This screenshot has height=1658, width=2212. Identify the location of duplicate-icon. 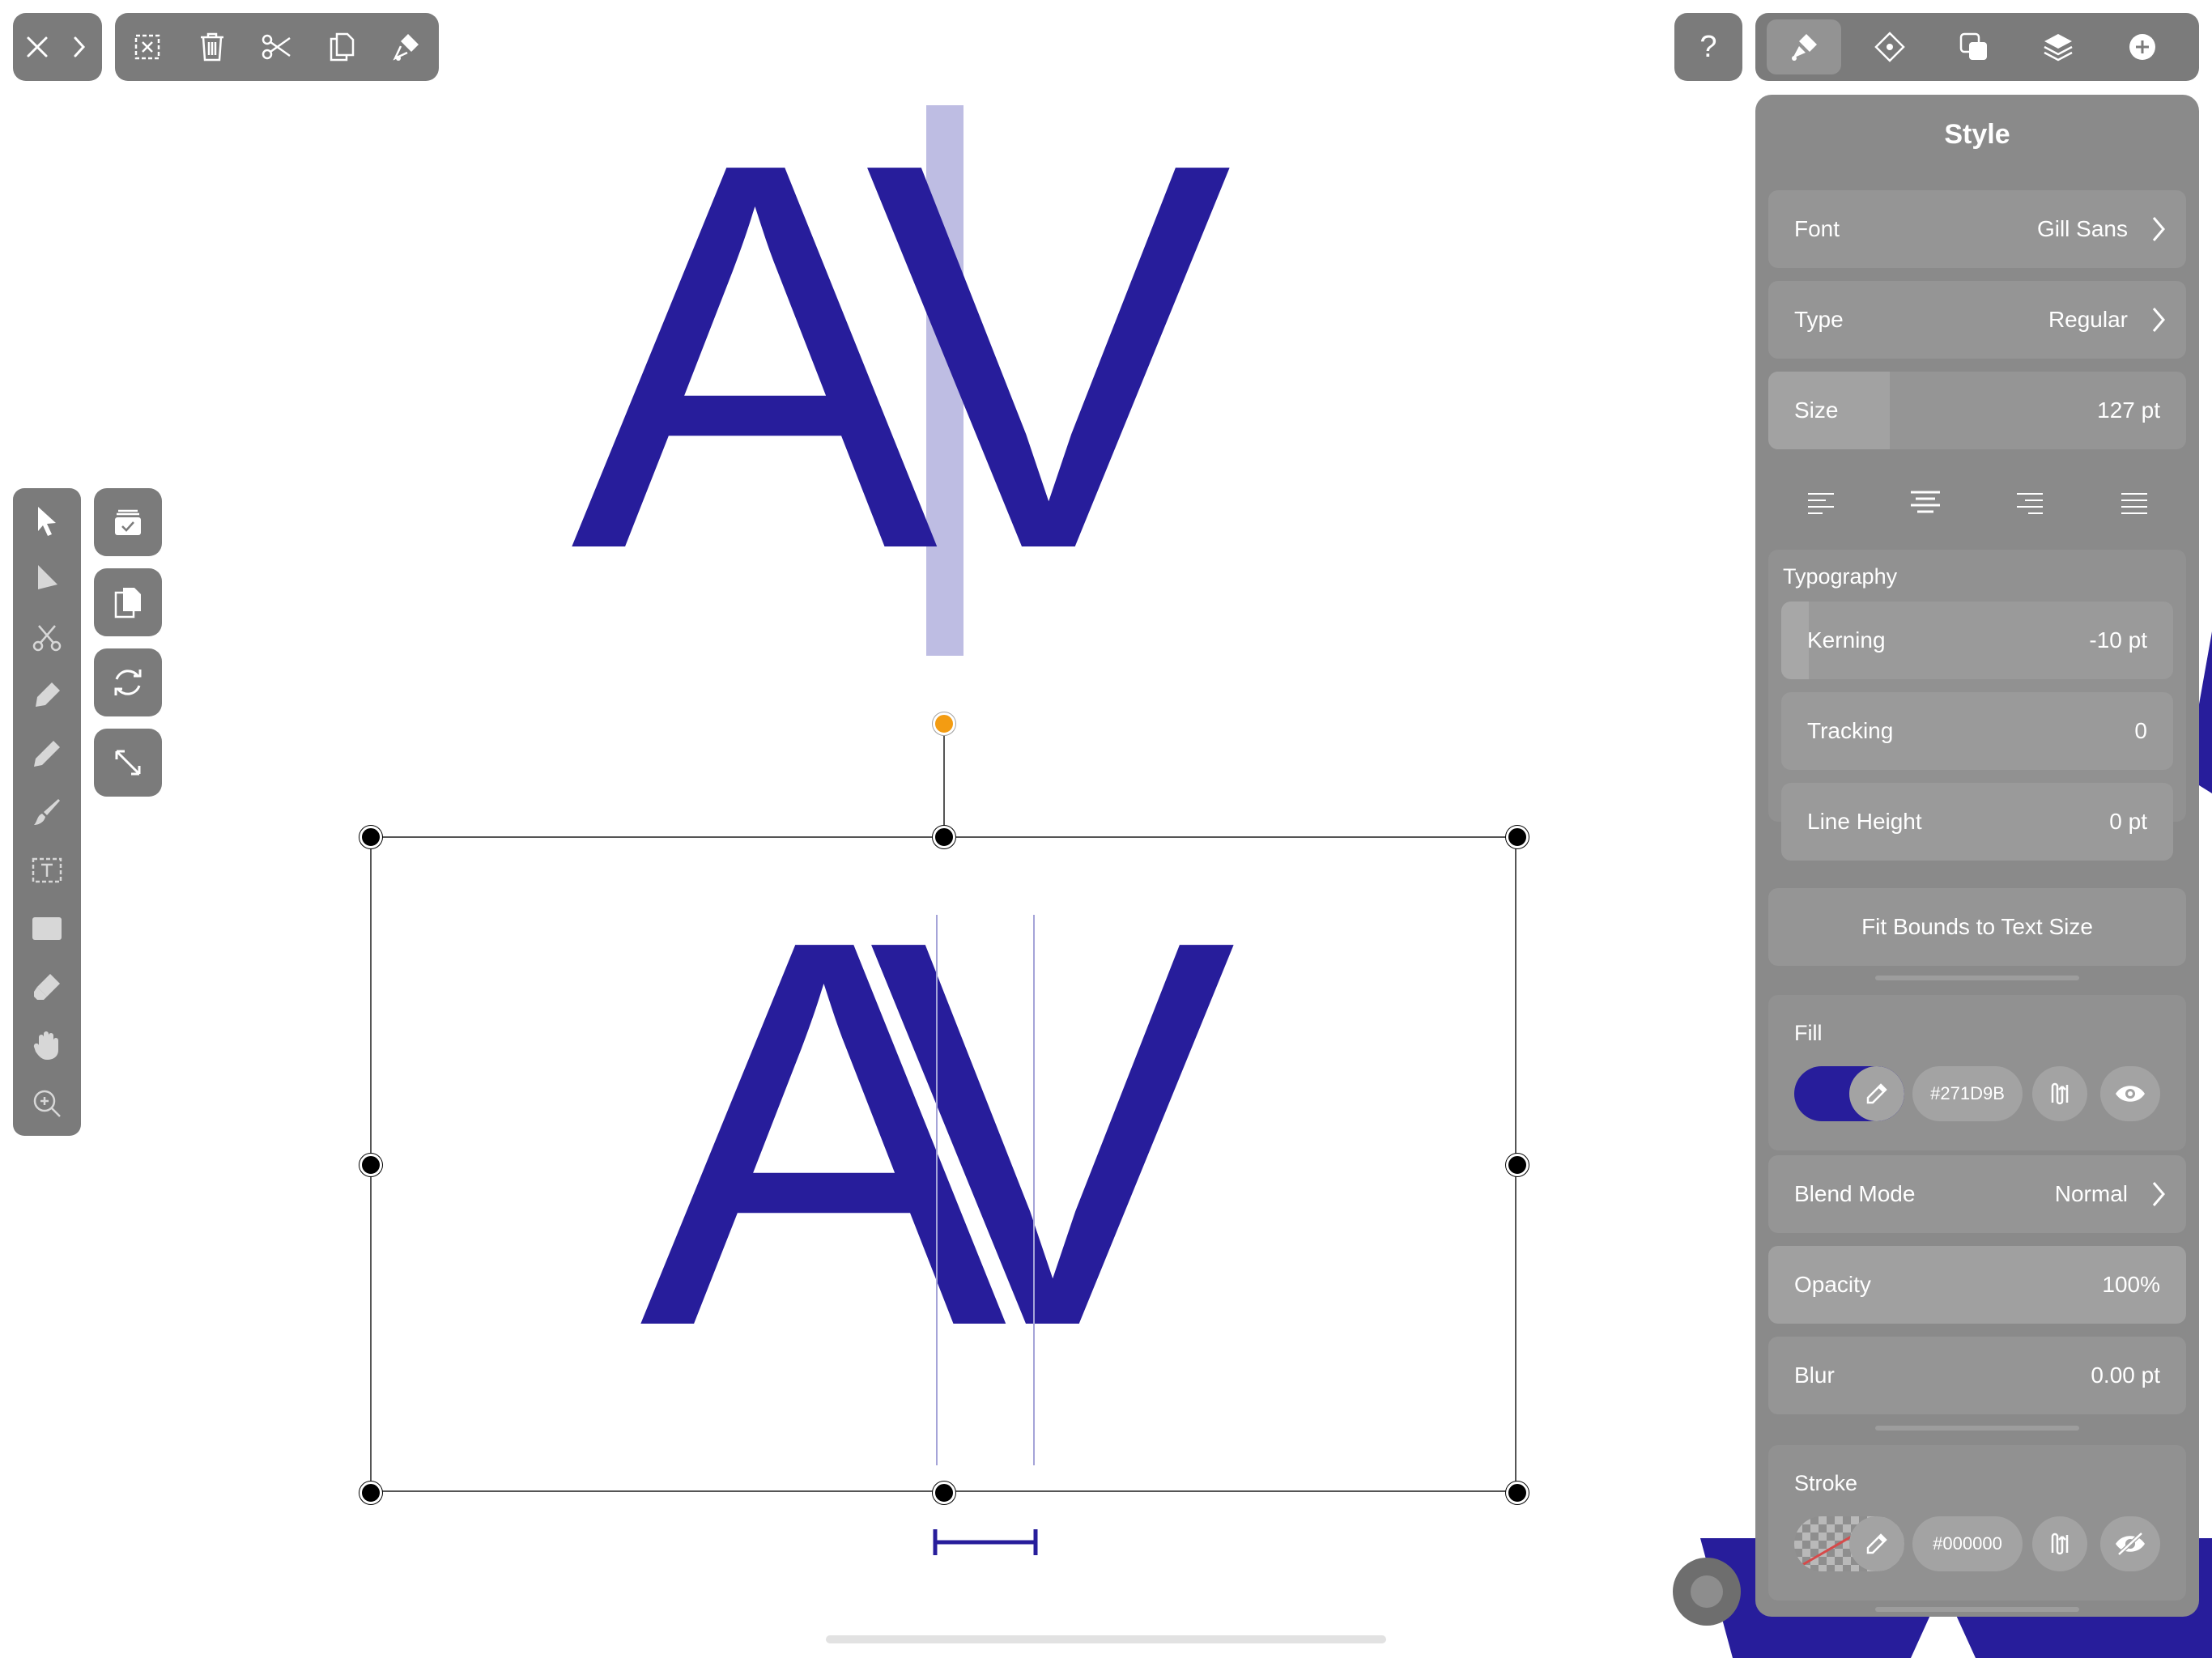
(127, 603).